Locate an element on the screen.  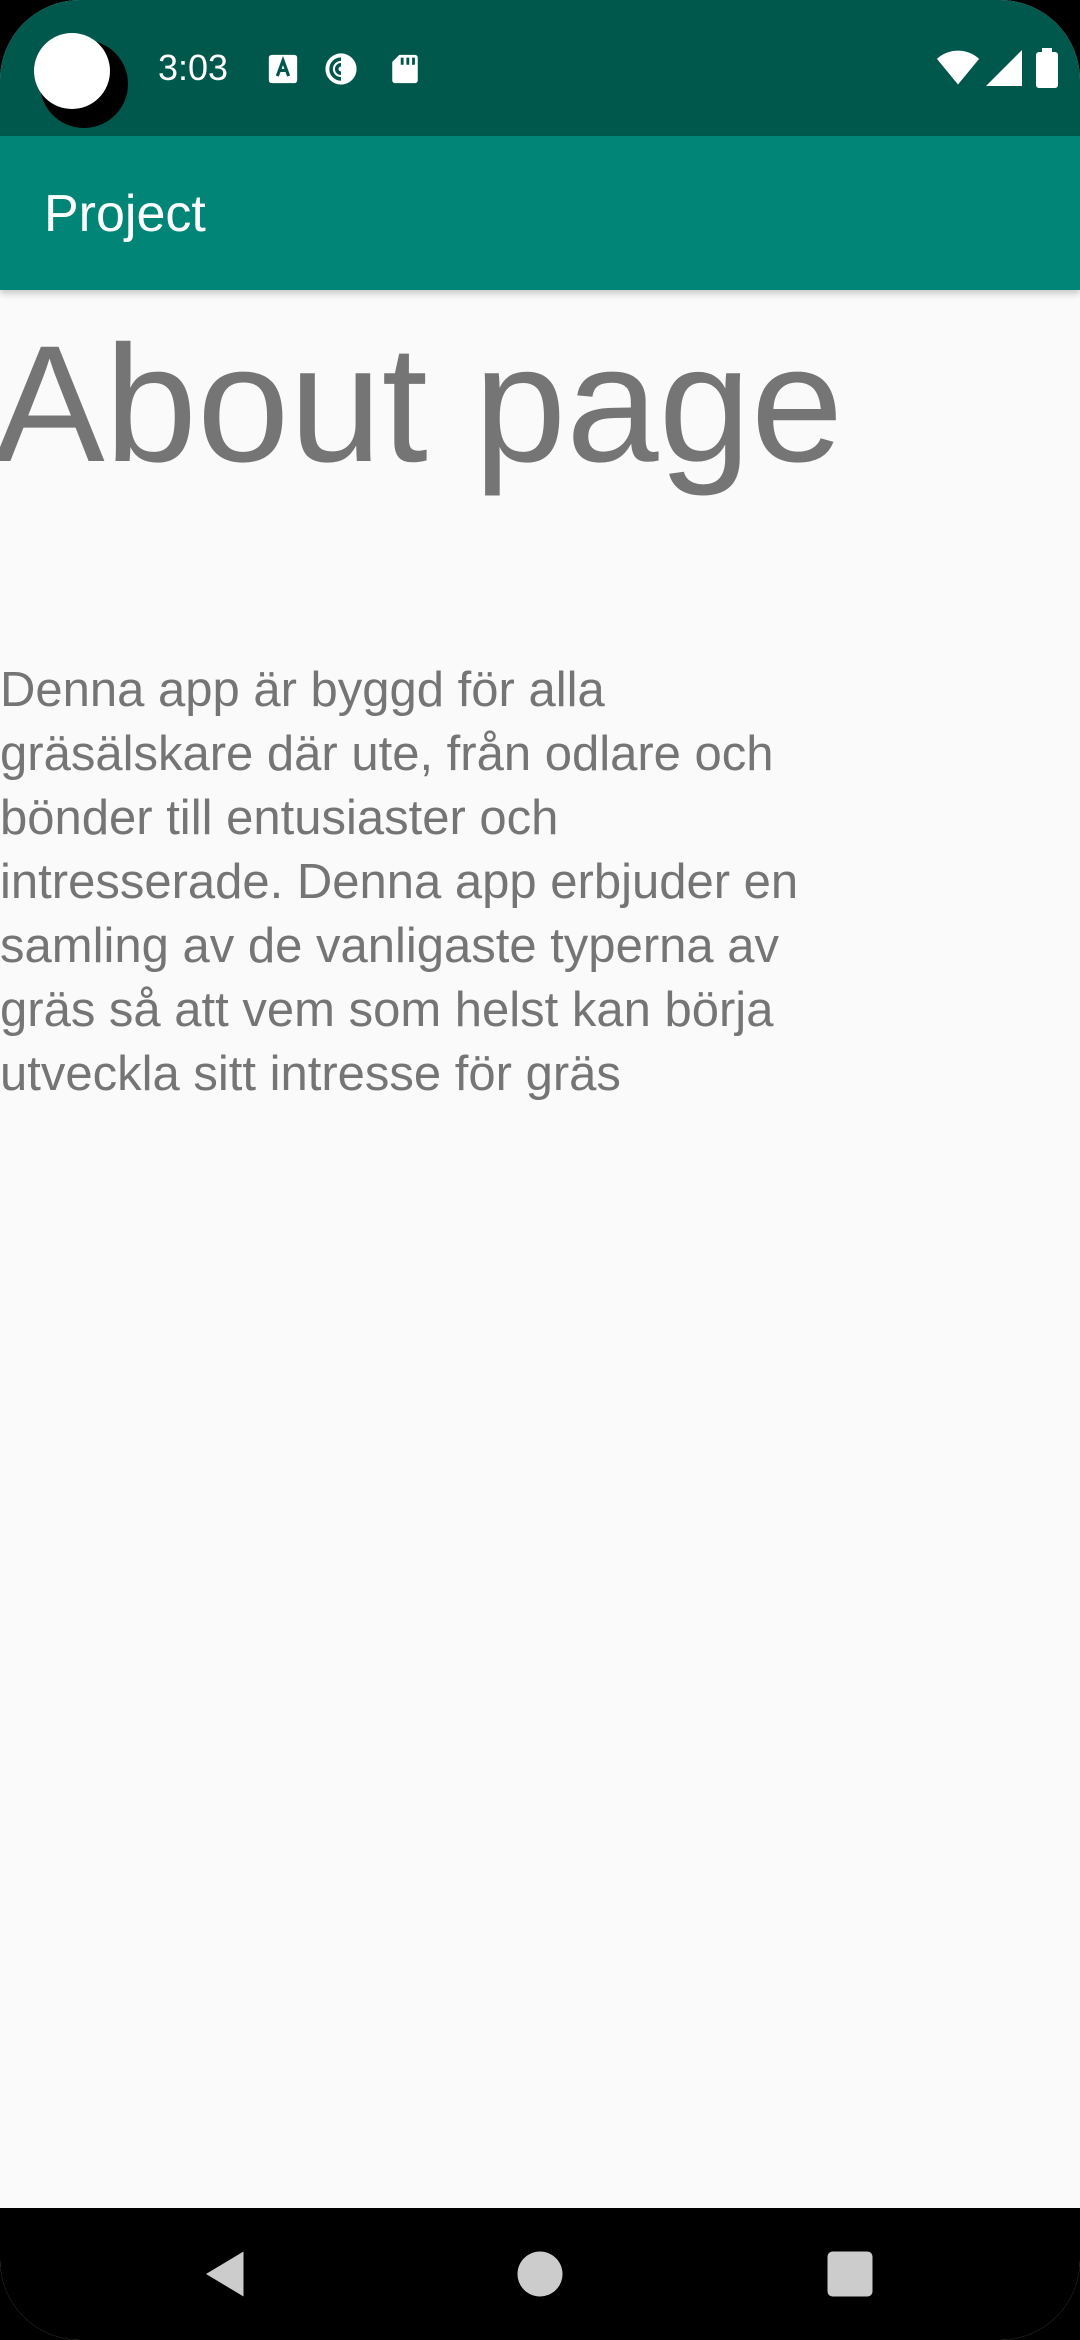
cell-signal-icon is located at coordinates (1004, 68).